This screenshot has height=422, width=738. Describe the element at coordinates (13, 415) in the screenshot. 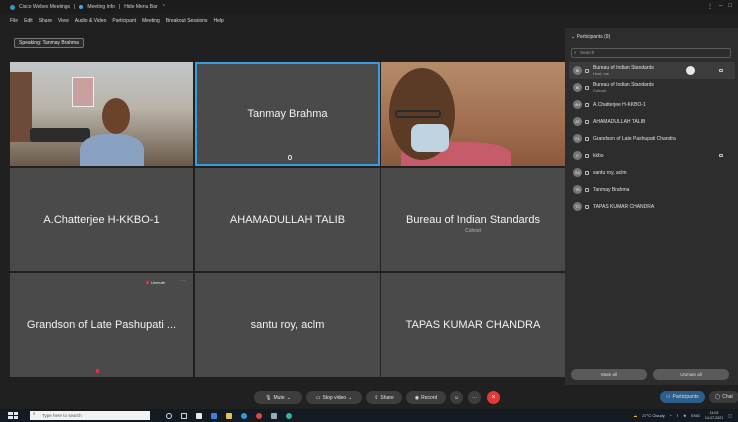

I see `windows-start-icon` at that location.